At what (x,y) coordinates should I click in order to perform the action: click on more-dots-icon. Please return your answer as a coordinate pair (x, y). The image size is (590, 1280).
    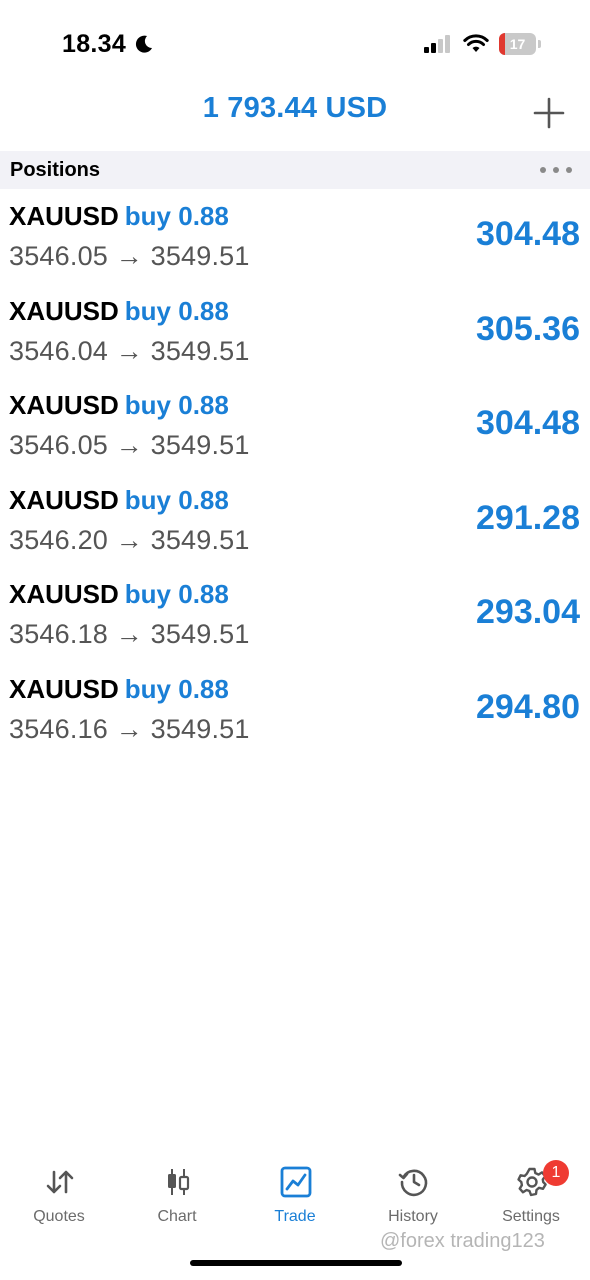
    Looking at the image, I should click on (556, 170).